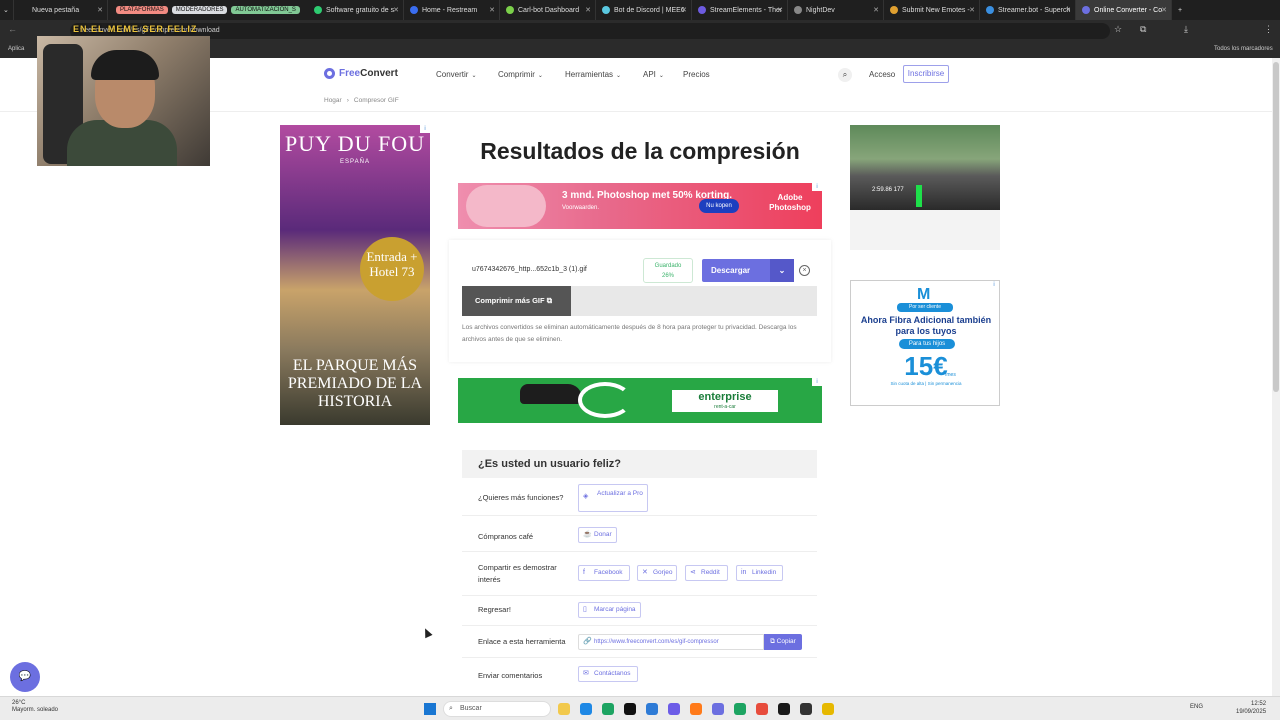 Image resolution: width=1280 pixels, height=720 pixels. What do you see at coordinates (782, 270) in the screenshot?
I see `chevron-down-icon: ⌄` at bounding box center [782, 270].